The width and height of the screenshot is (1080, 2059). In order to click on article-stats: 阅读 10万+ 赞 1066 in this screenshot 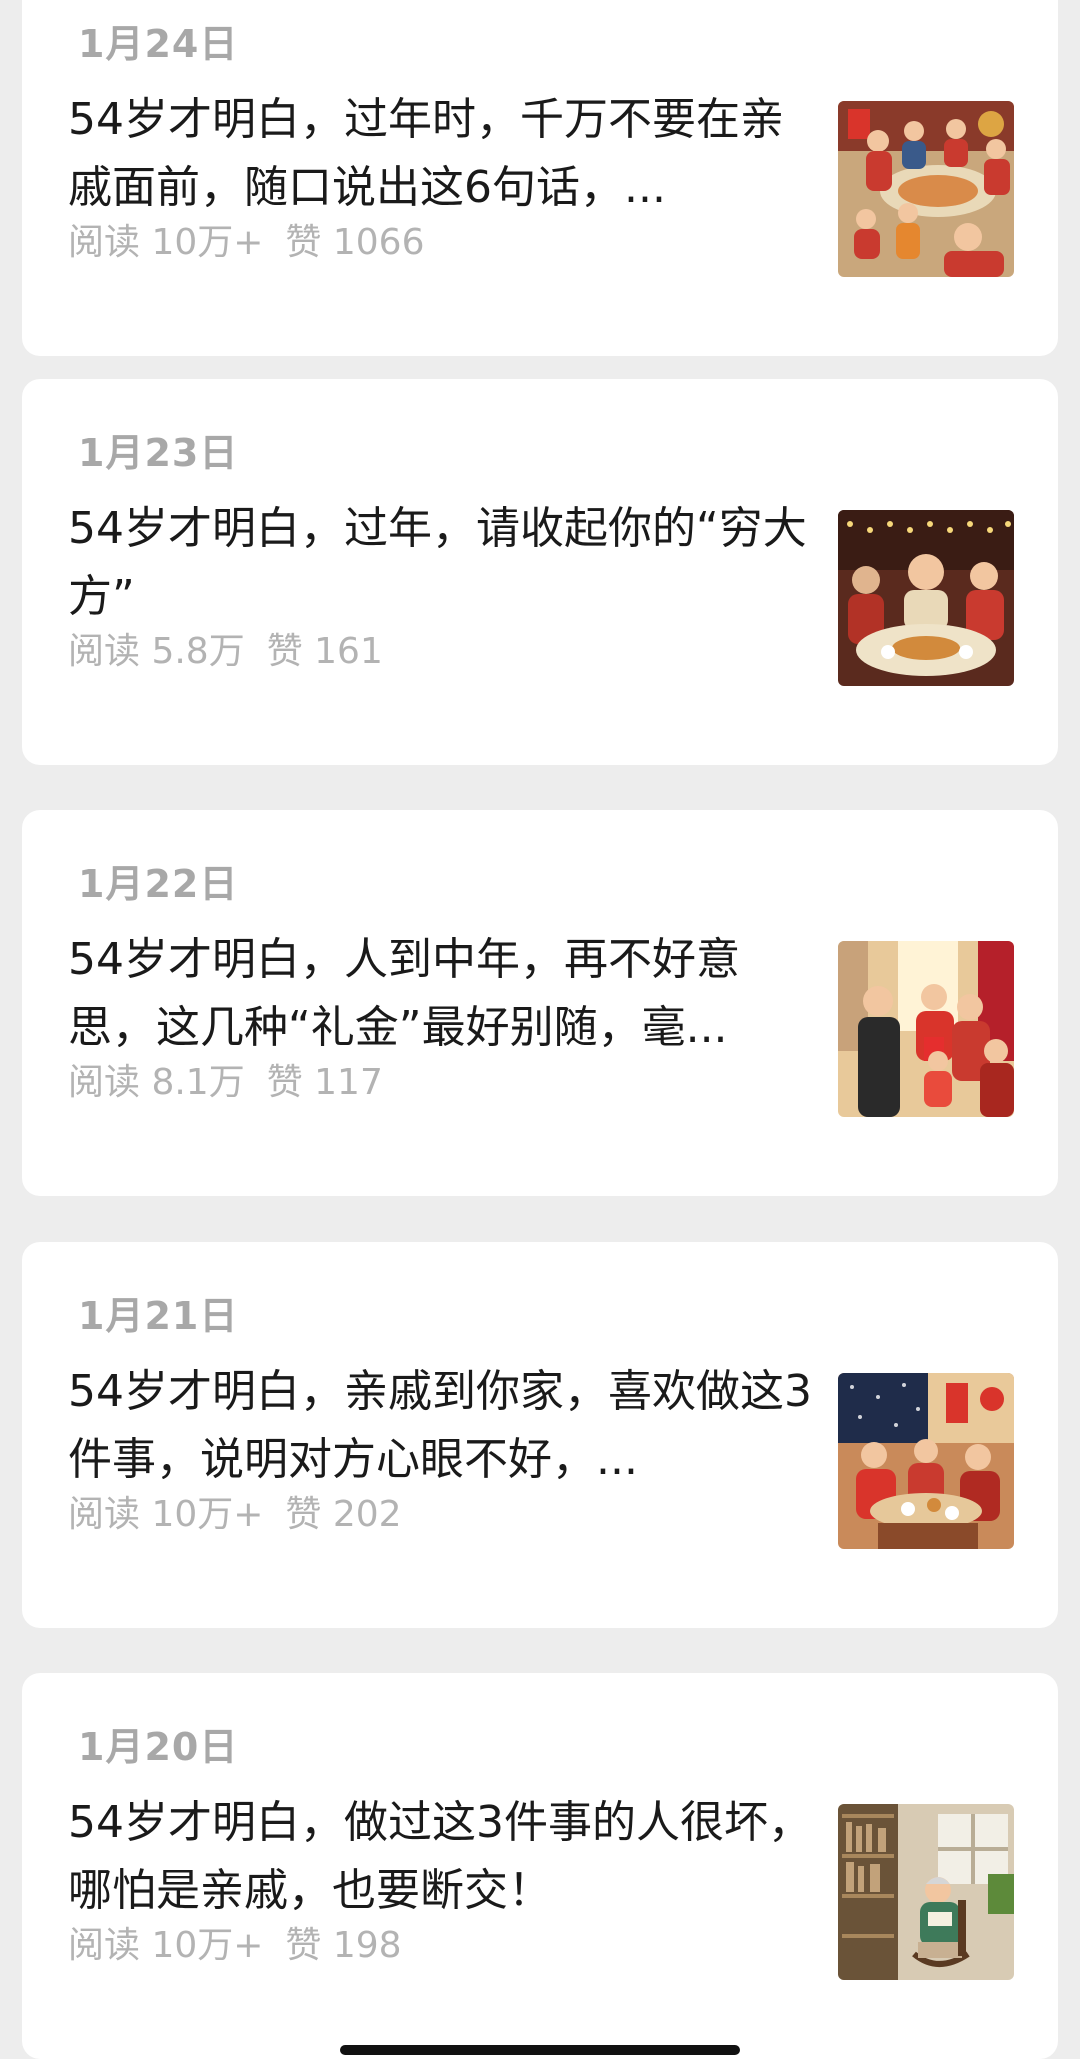, I will do `click(246, 243)`.